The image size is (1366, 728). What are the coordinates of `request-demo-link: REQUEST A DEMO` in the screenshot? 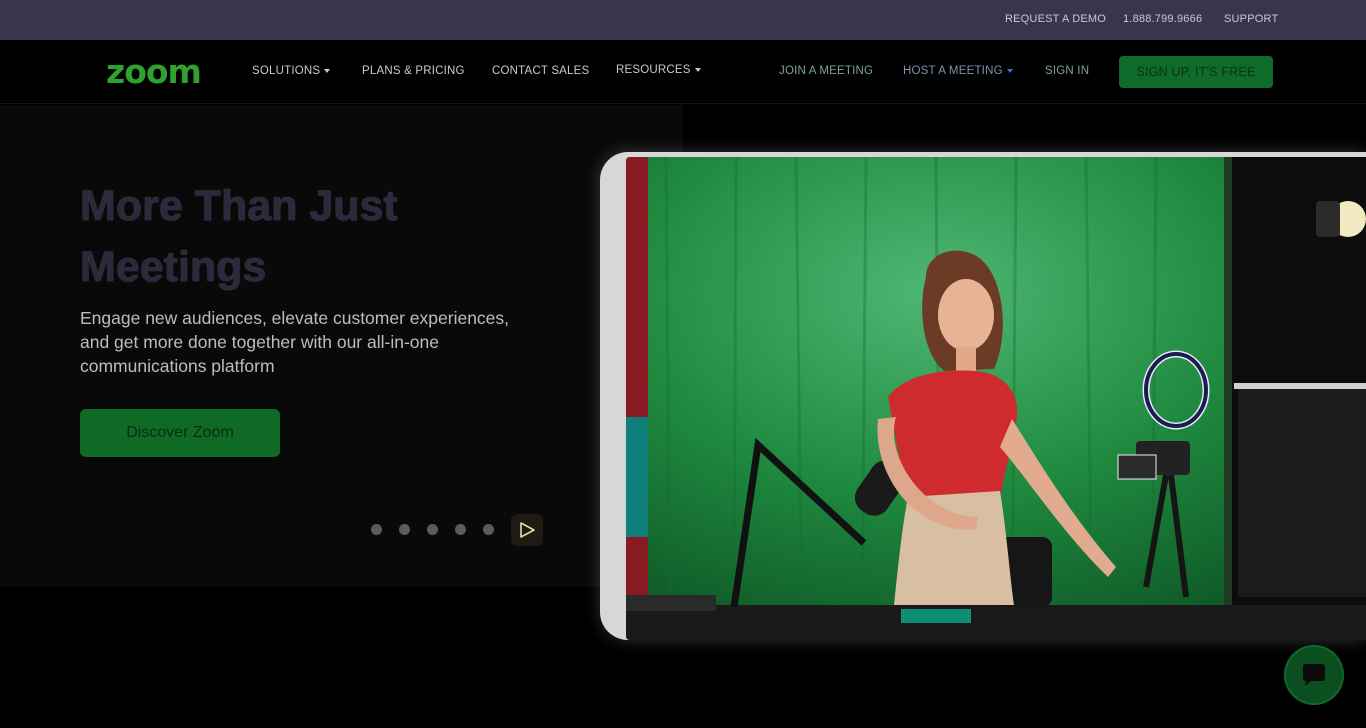 It's located at (1055, 19).